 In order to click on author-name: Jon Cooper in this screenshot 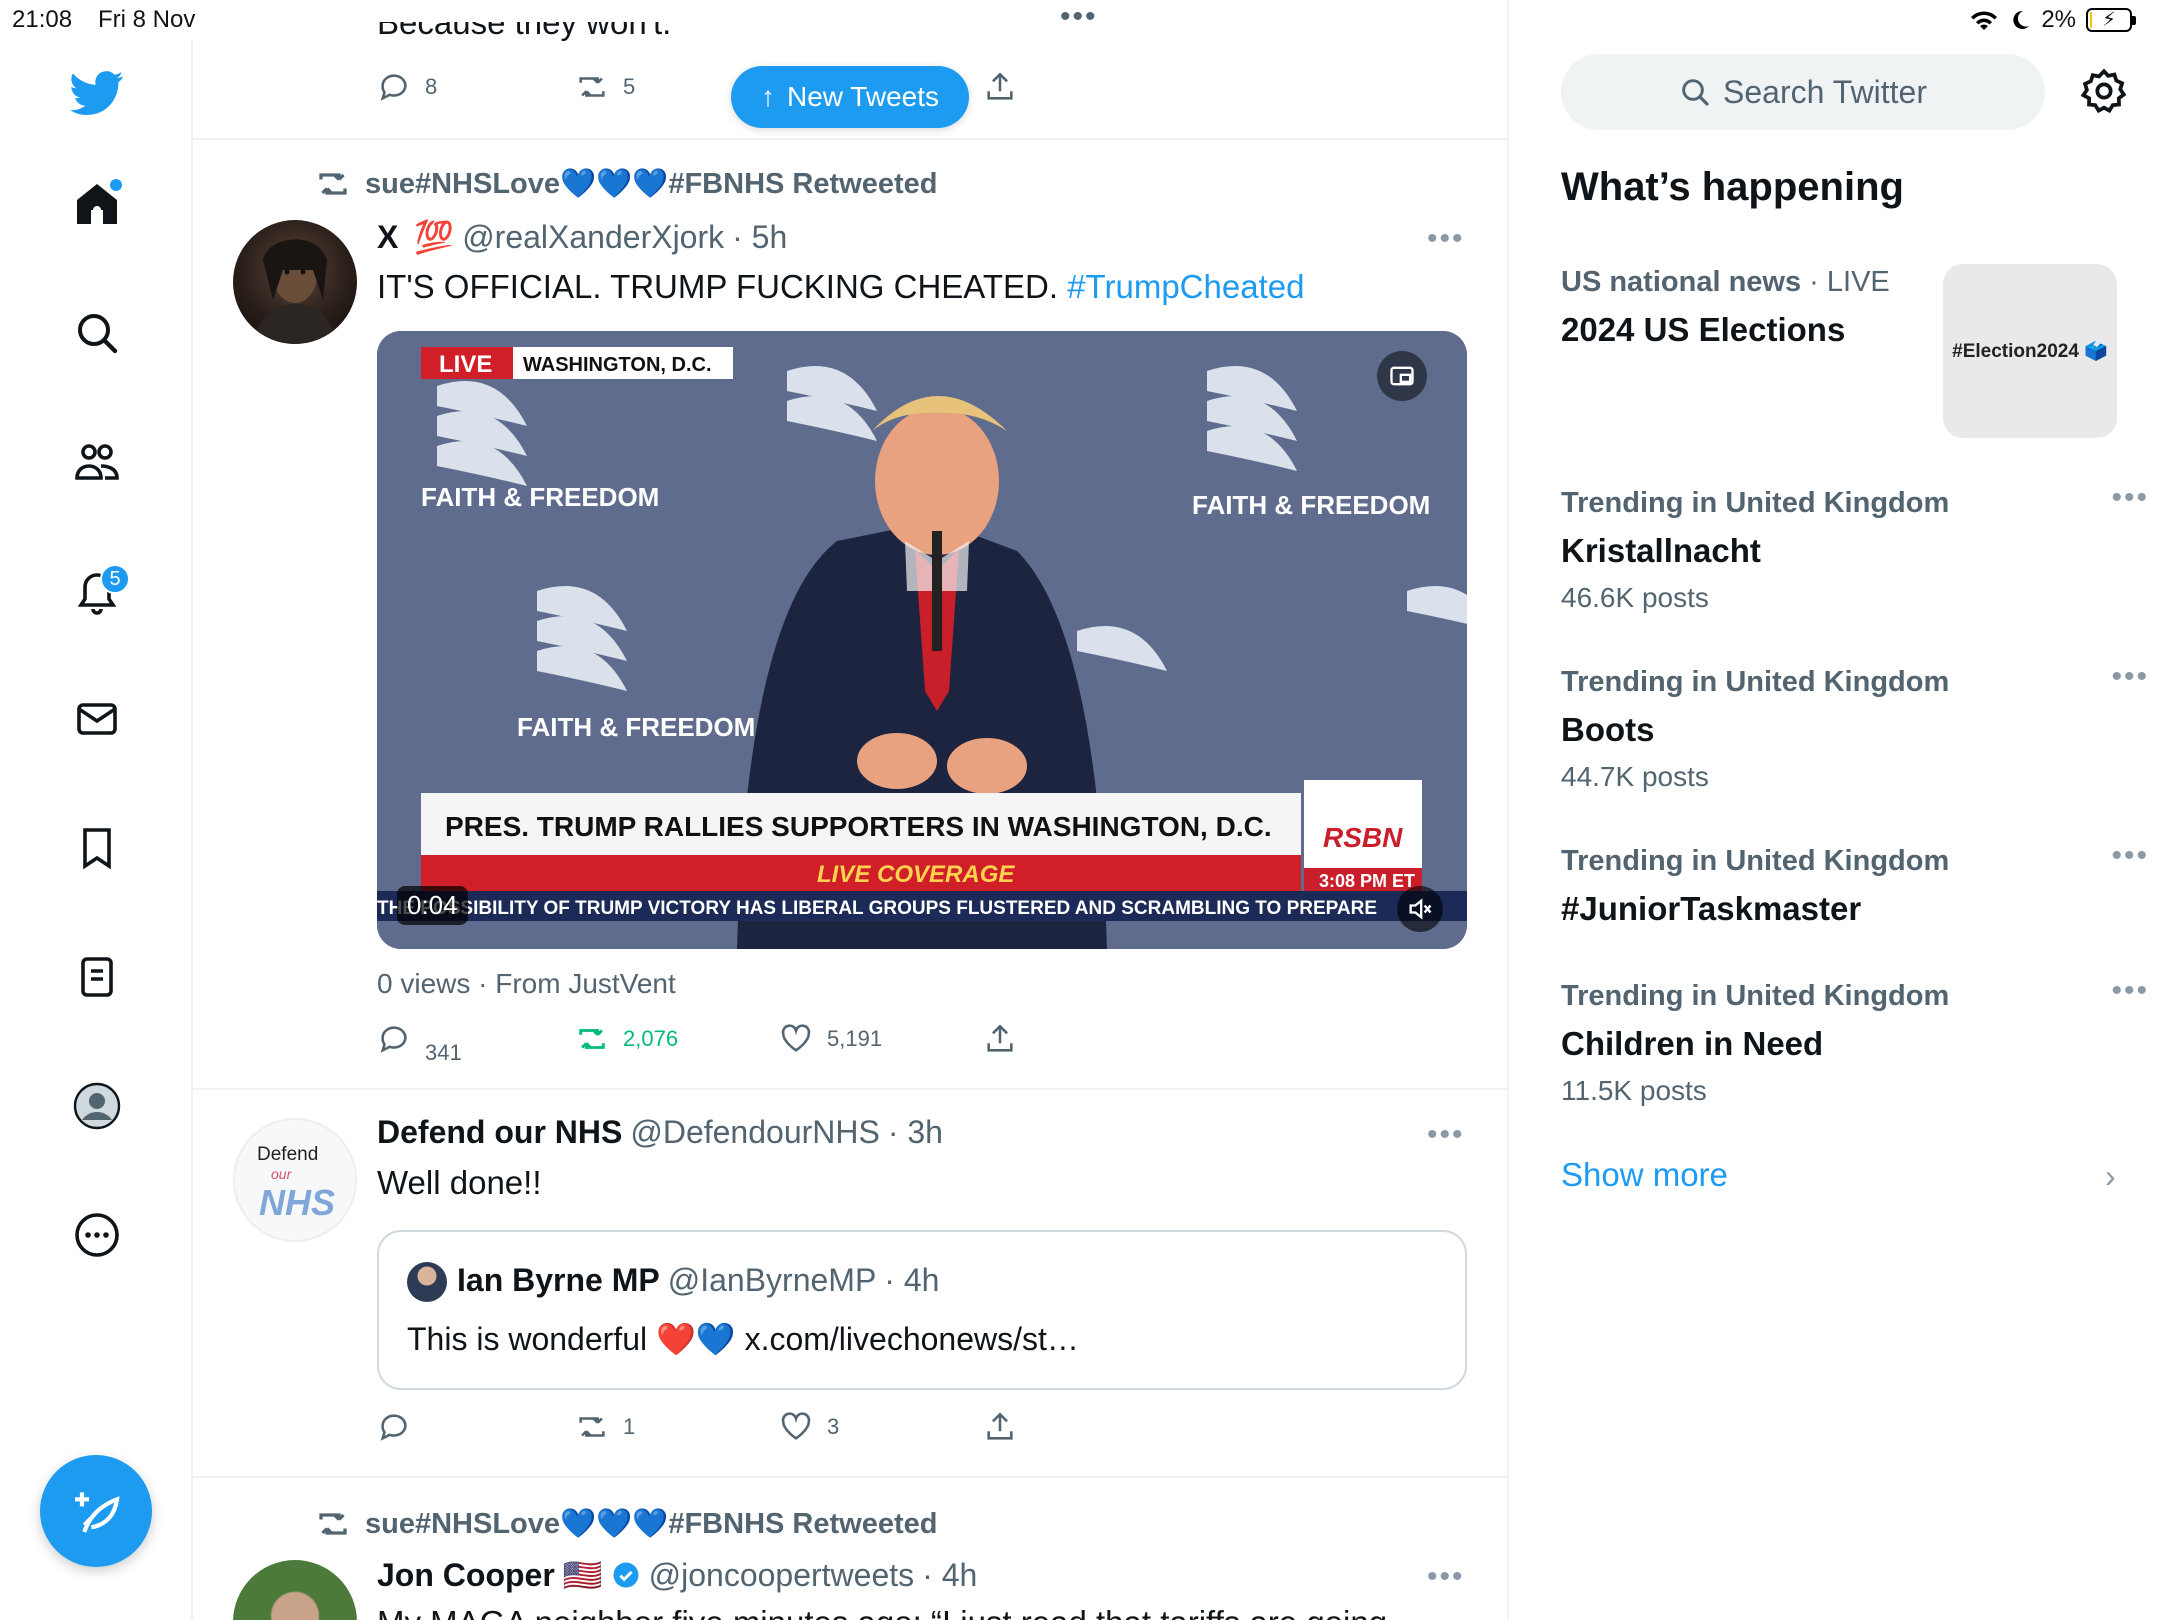, I will do `click(466, 1575)`.